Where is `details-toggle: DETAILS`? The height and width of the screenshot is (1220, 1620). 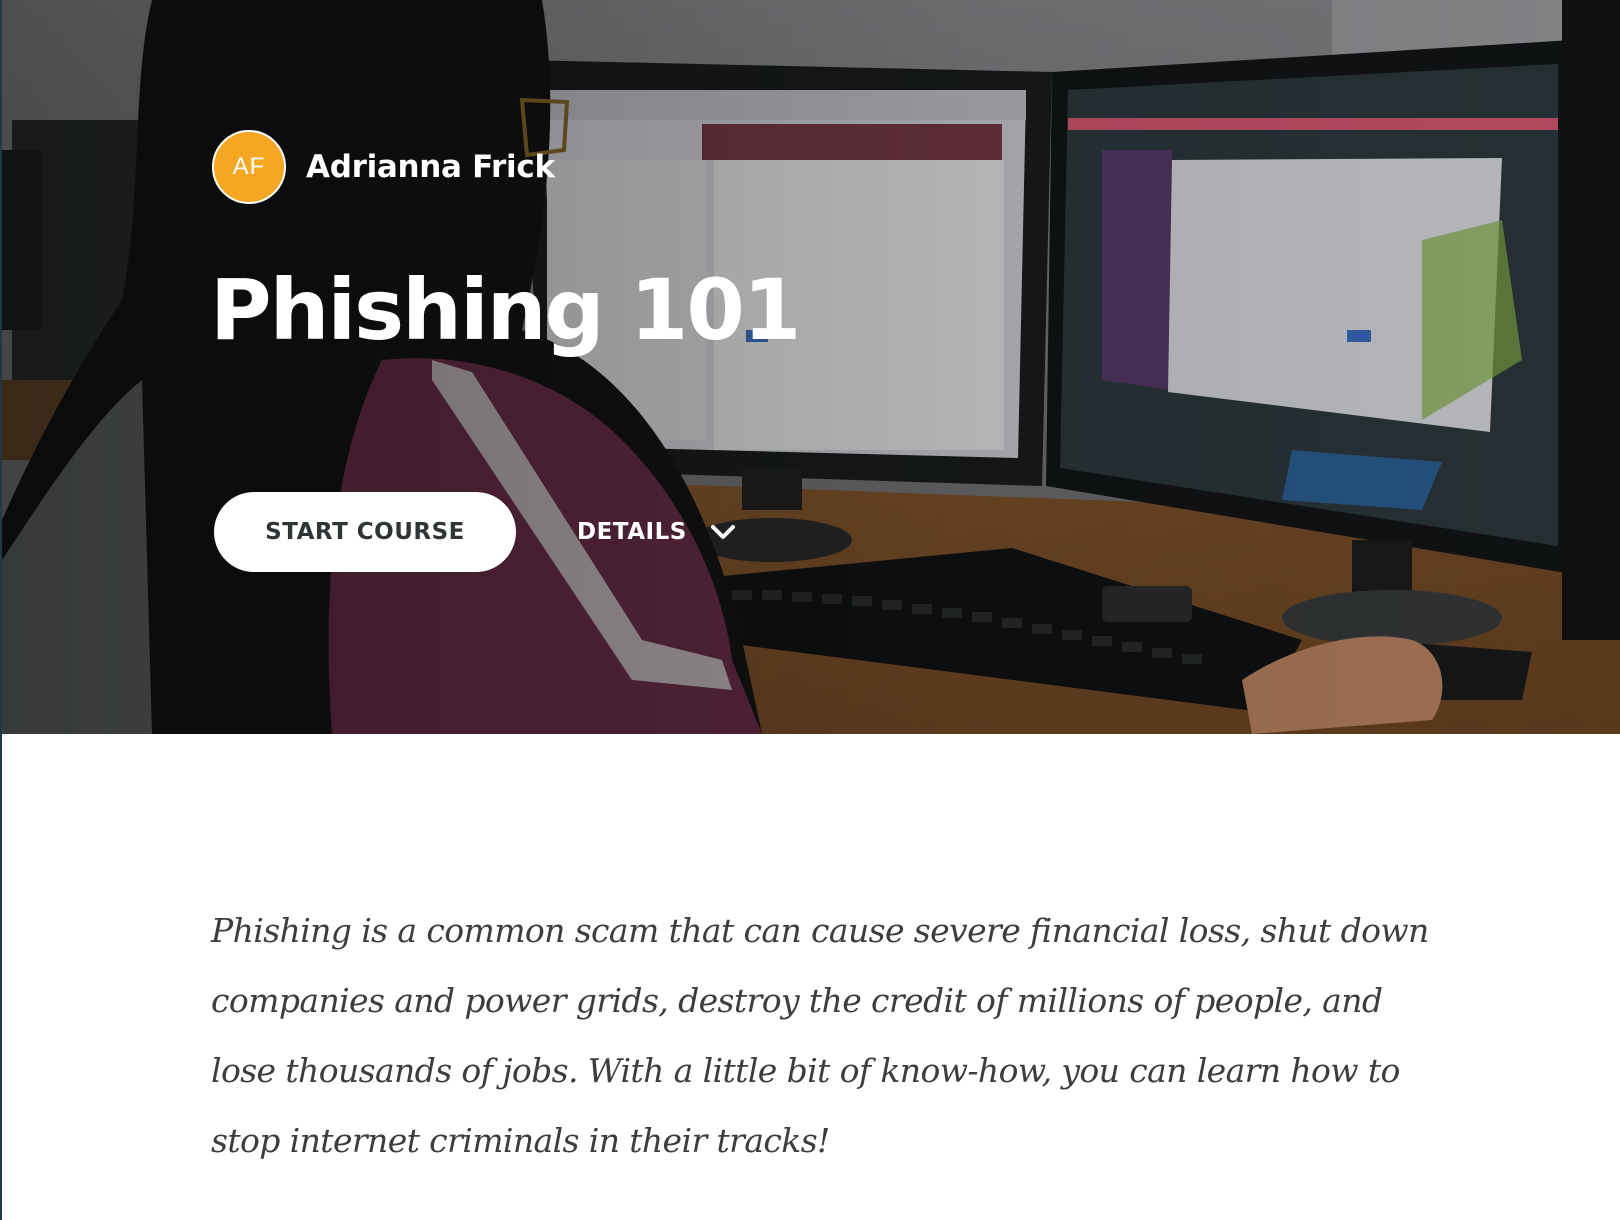
details-toggle: DETAILS is located at coordinates (657, 532).